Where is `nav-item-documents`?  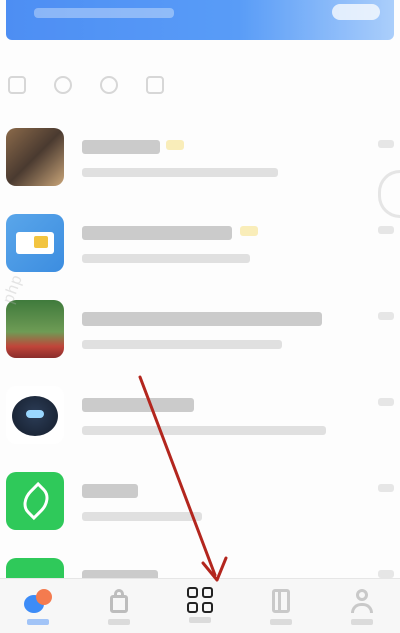 nav-item-documents is located at coordinates (281, 610).